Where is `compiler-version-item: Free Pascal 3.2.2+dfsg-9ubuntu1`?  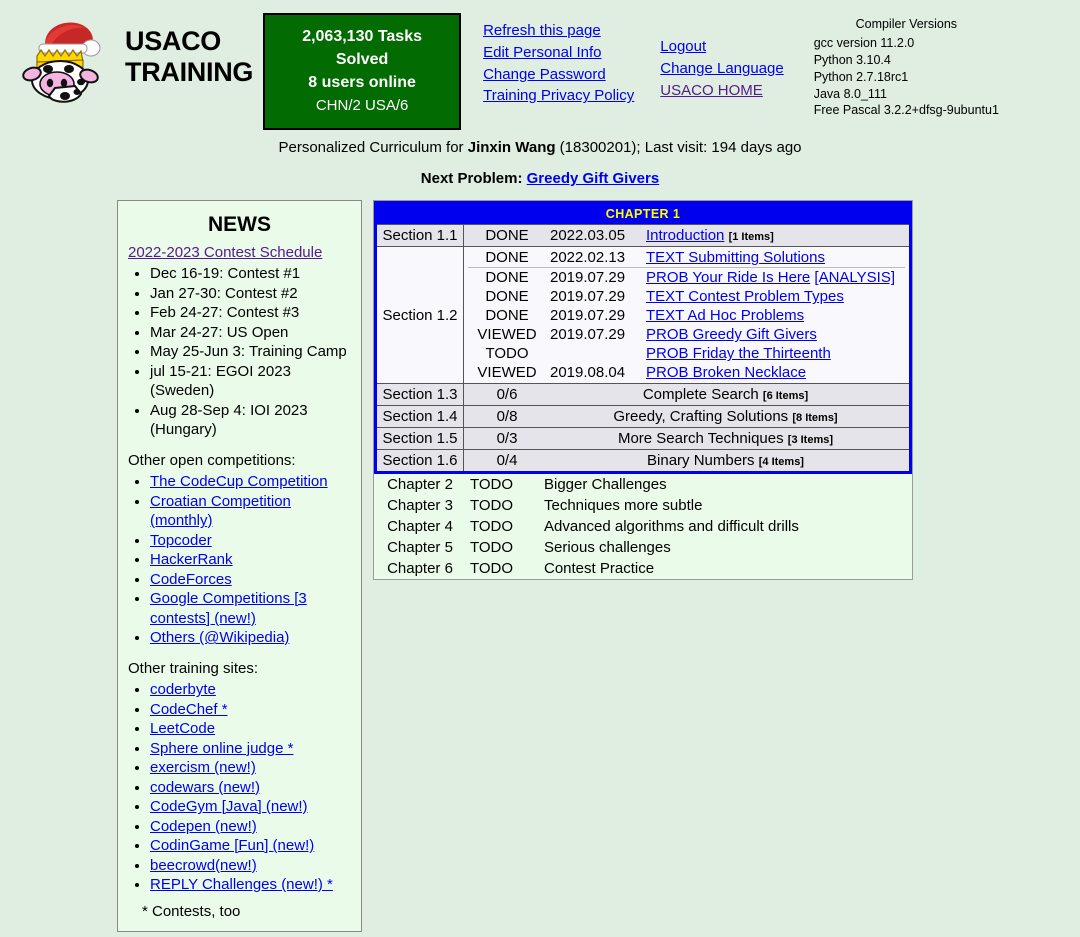 compiler-version-item: Free Pascal 3.2.2+dfsg-9ubuntu1 is located at coordinates (906, 110).